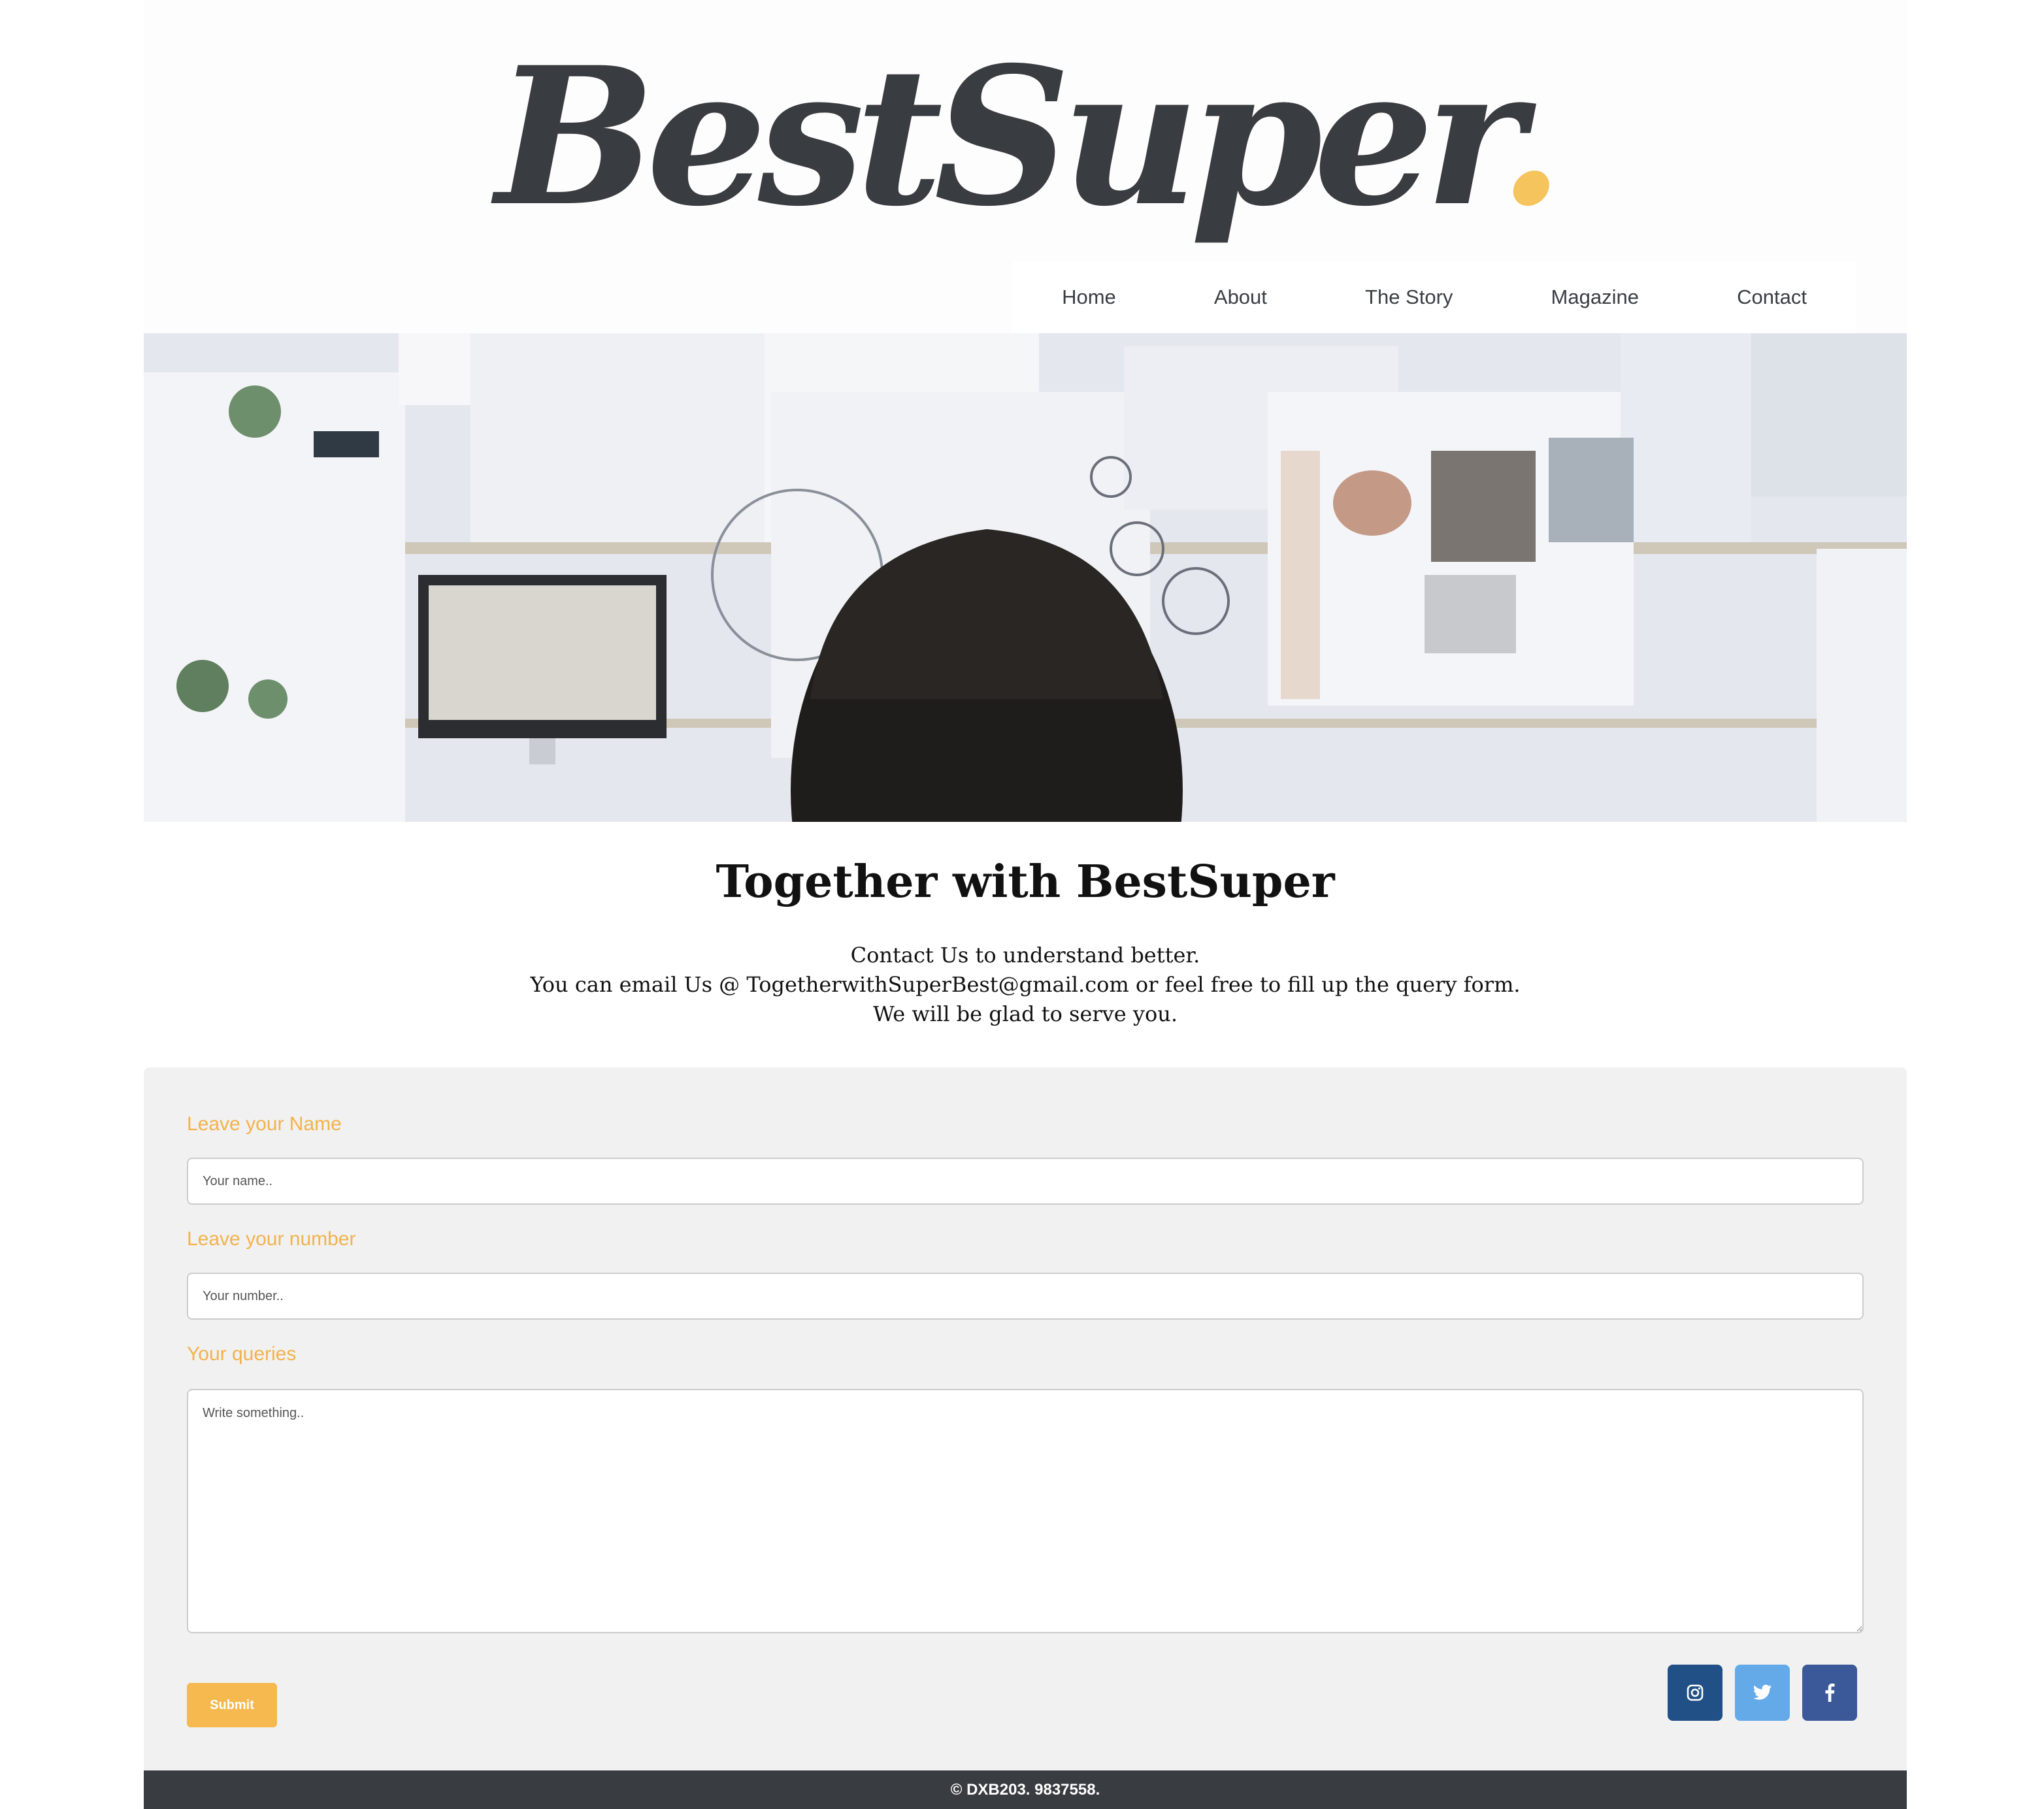 This screenshot has width=2044, height=1809. I want to click on queries-label: Your queries, so click(242, 1354).